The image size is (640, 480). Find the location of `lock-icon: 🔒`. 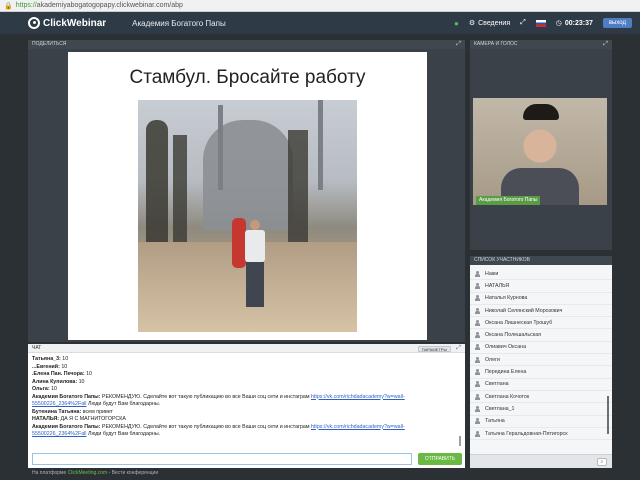

lock-icon: 🔒 is located at coordinates (8, 6).